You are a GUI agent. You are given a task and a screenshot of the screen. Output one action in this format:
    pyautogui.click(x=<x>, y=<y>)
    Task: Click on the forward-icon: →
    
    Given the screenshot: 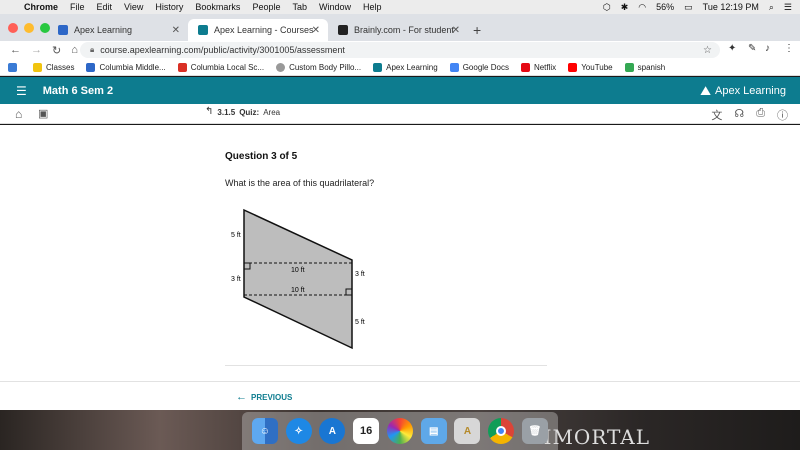 What is the action you would take?
    pyautogui.click(x=36, y=50)
    